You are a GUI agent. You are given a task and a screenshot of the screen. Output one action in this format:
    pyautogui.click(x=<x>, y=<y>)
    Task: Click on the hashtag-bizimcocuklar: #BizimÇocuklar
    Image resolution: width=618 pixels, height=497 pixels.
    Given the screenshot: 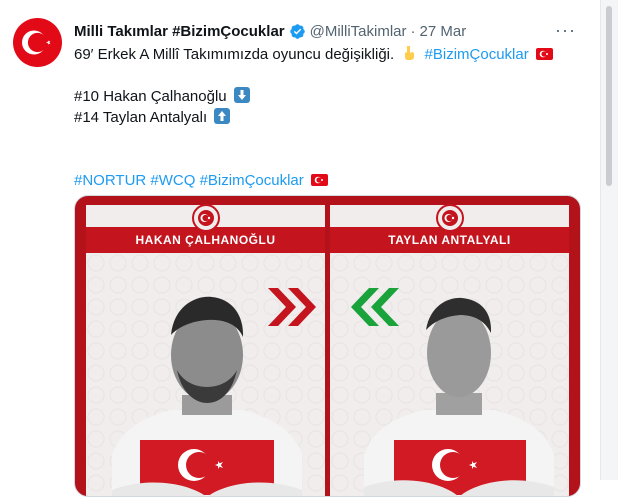 What is the action you would take?
    pyautogui.click(x=477, y=54)
    